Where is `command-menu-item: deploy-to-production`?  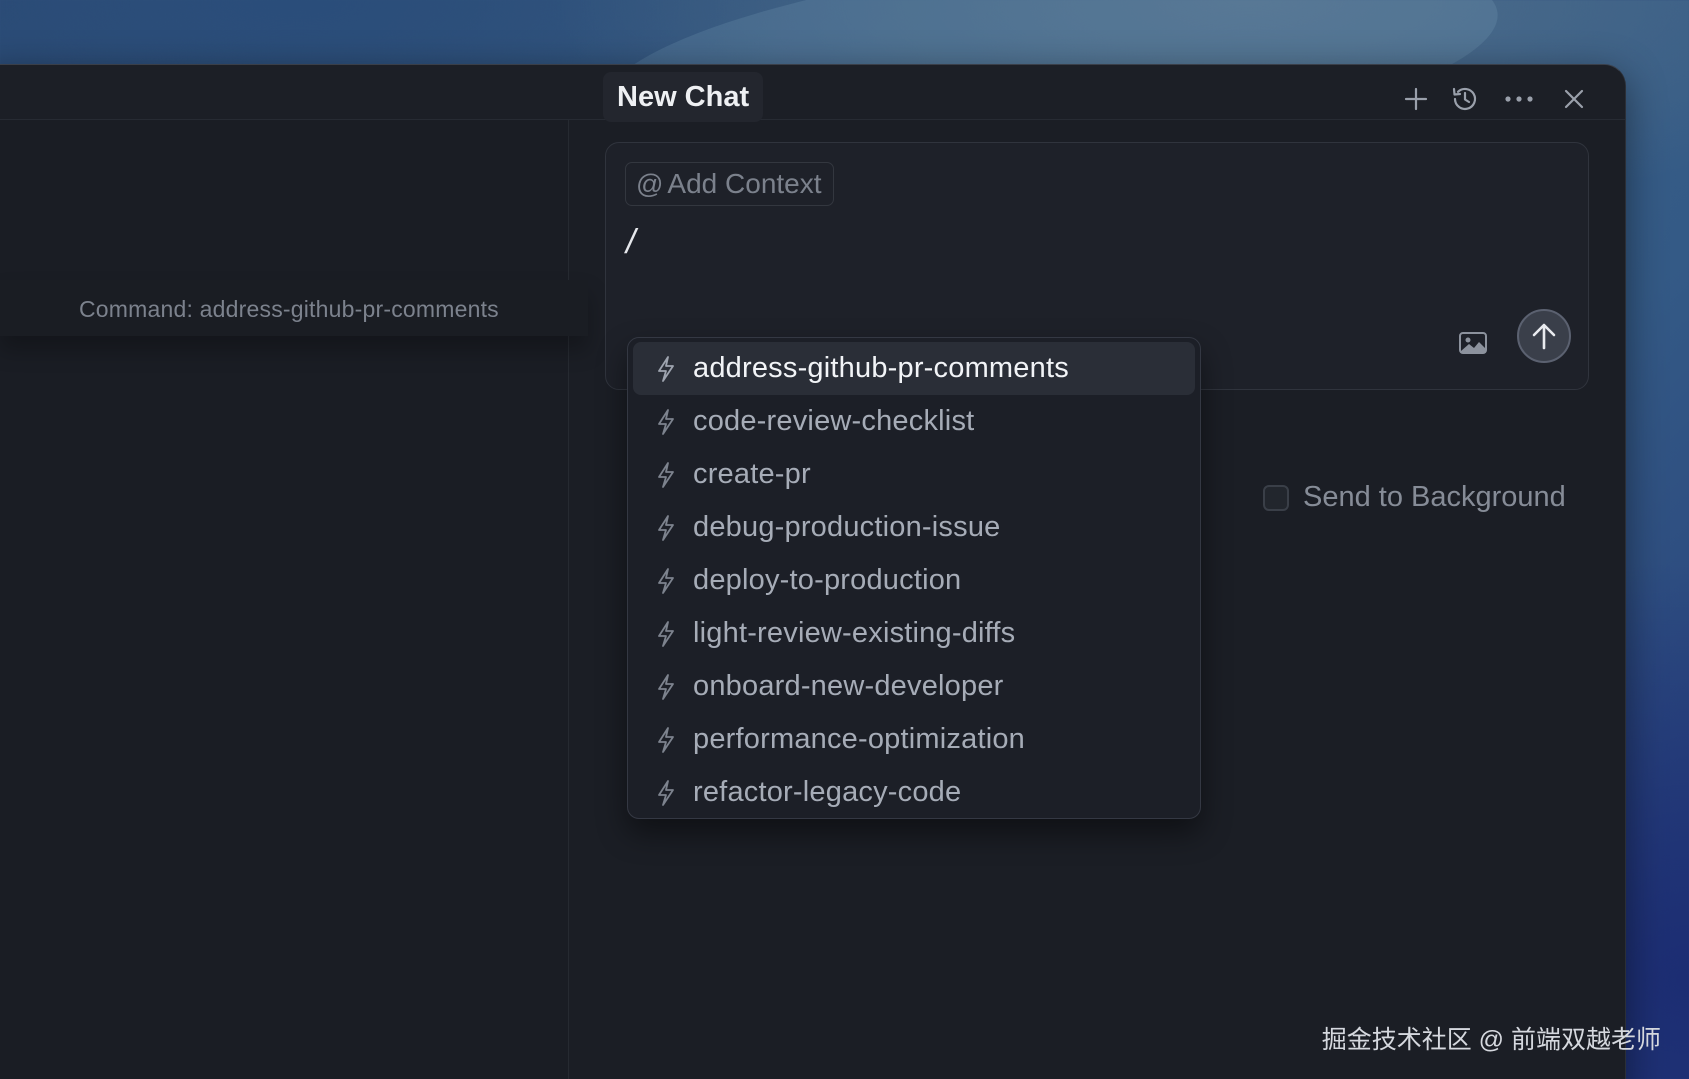 command-menu-item: deploy-to-production is located at coordinates (914, 580).